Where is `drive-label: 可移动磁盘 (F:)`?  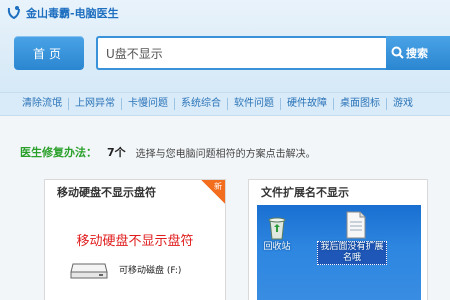
drive-label: 可移动磁盘 (F:) is located at coordinates (150, 271).